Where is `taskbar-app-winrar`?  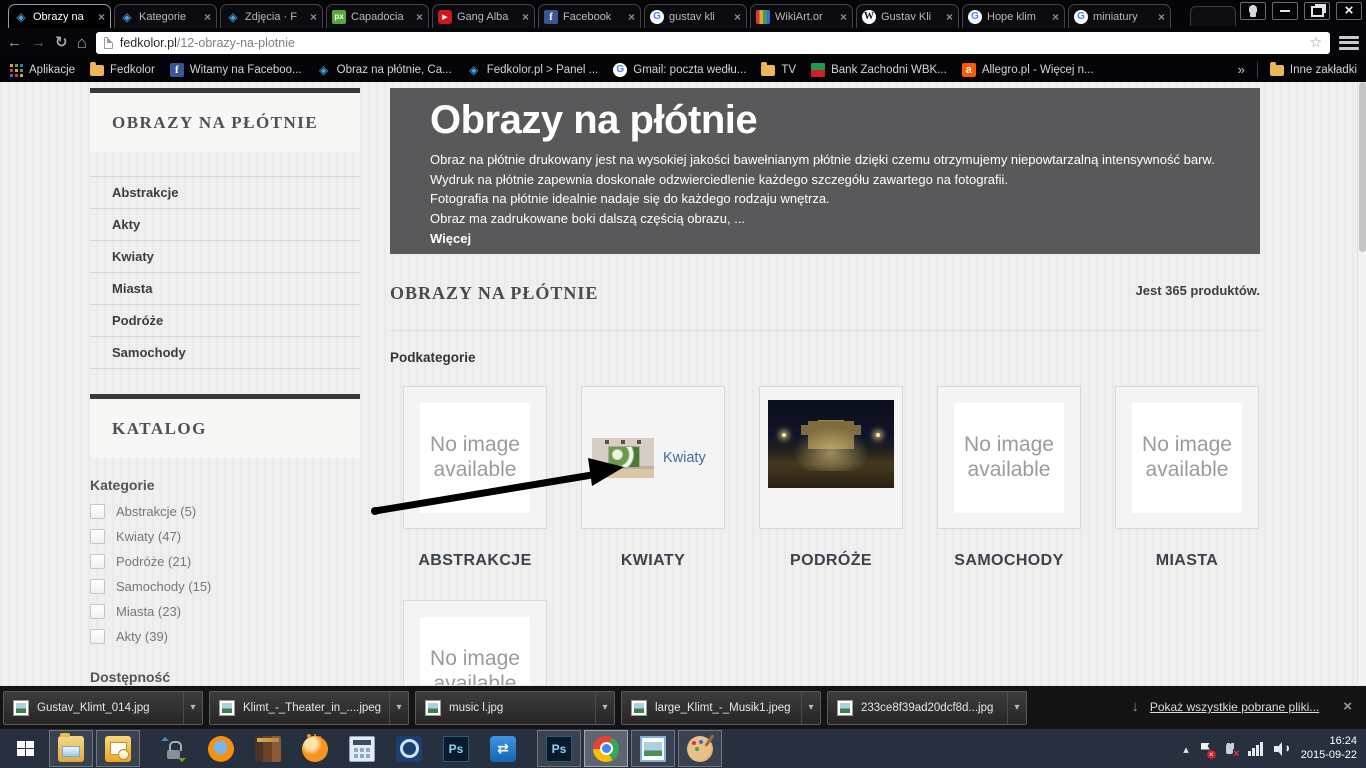
taskbar-app-winrar is located at coordinates (268, 748).